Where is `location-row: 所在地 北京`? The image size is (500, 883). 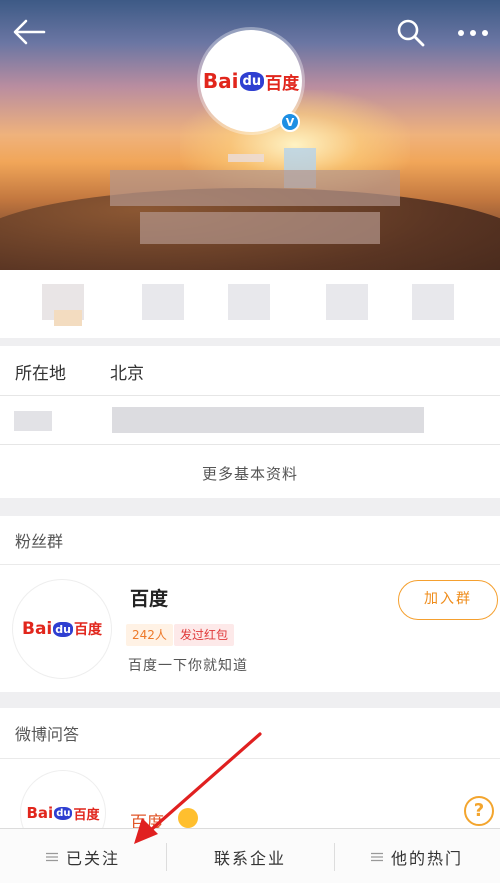
location-row: 所在地 北京 is located at coordinates (250, 371).